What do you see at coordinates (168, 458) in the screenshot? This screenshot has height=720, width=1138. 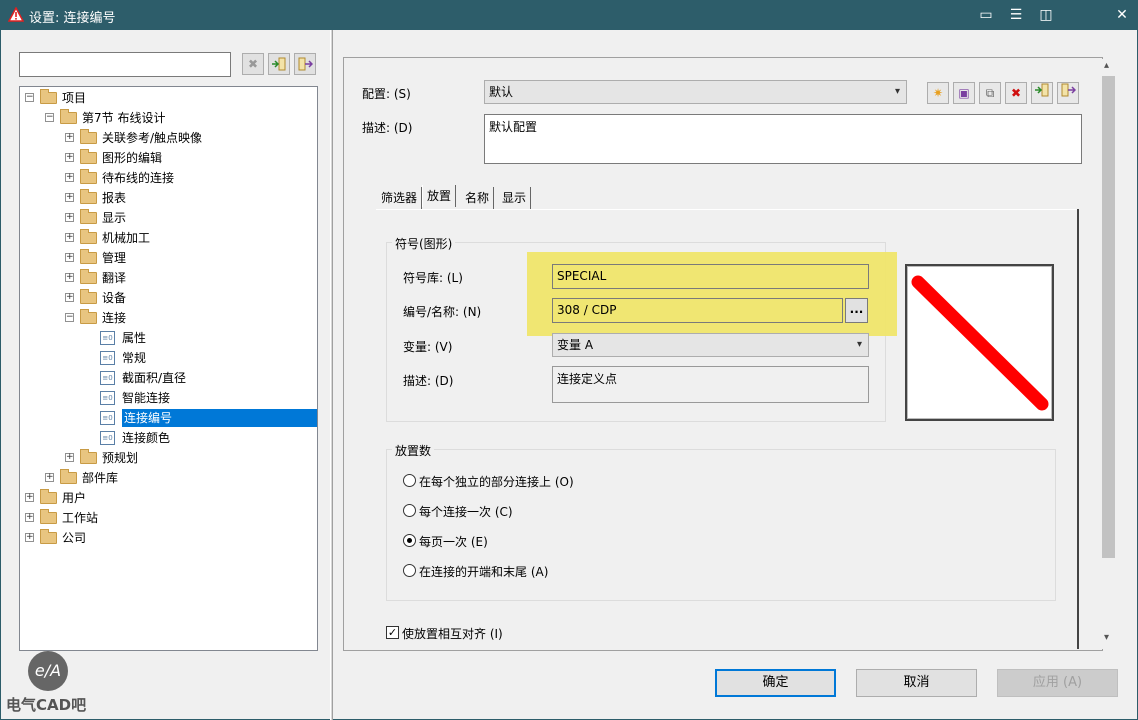 I see `tree-item: + 预规划` at bounding box center [168, 458].